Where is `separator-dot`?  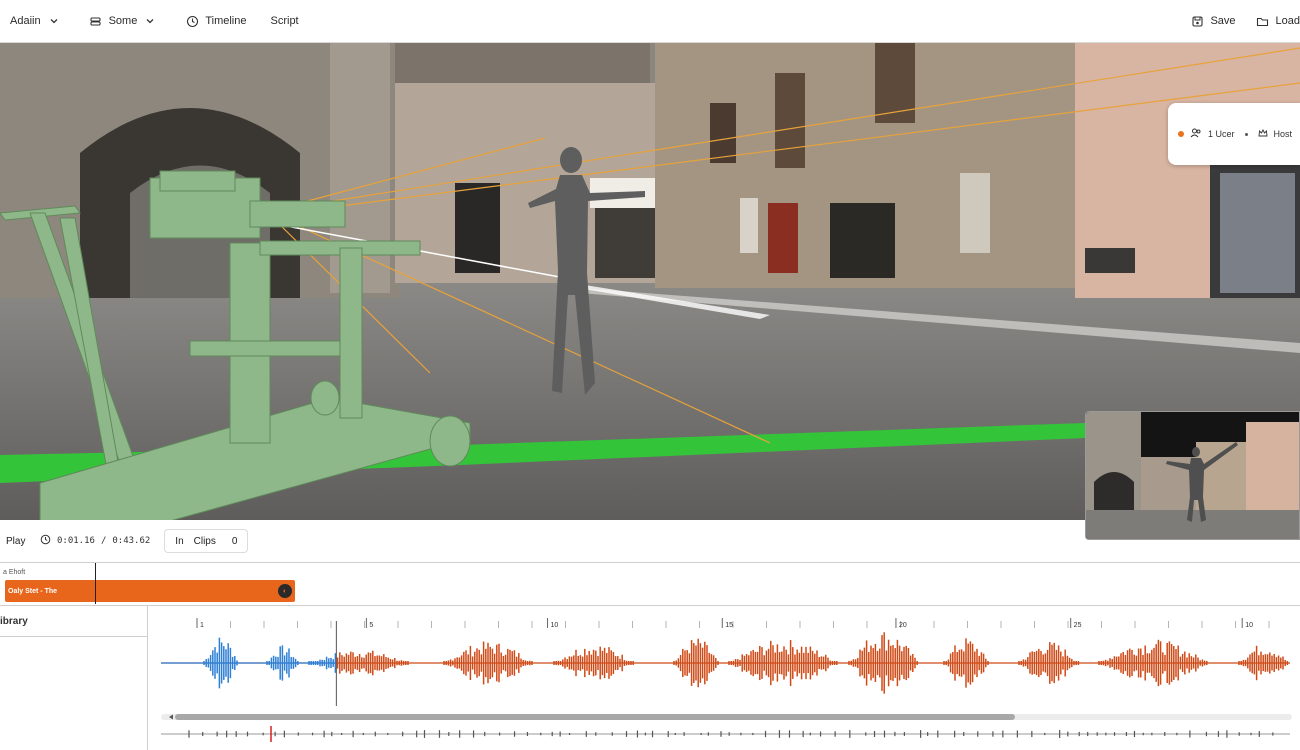 separator-dot is located at coordinates (1246, 134).